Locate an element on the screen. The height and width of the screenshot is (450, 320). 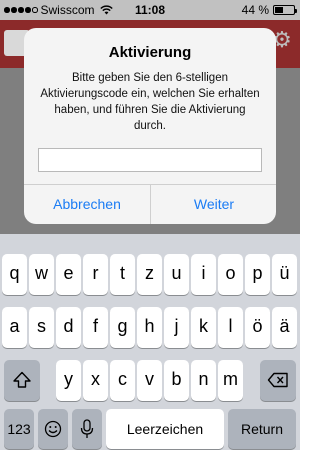
key-ü: ü is located at coordinates (284, 274).